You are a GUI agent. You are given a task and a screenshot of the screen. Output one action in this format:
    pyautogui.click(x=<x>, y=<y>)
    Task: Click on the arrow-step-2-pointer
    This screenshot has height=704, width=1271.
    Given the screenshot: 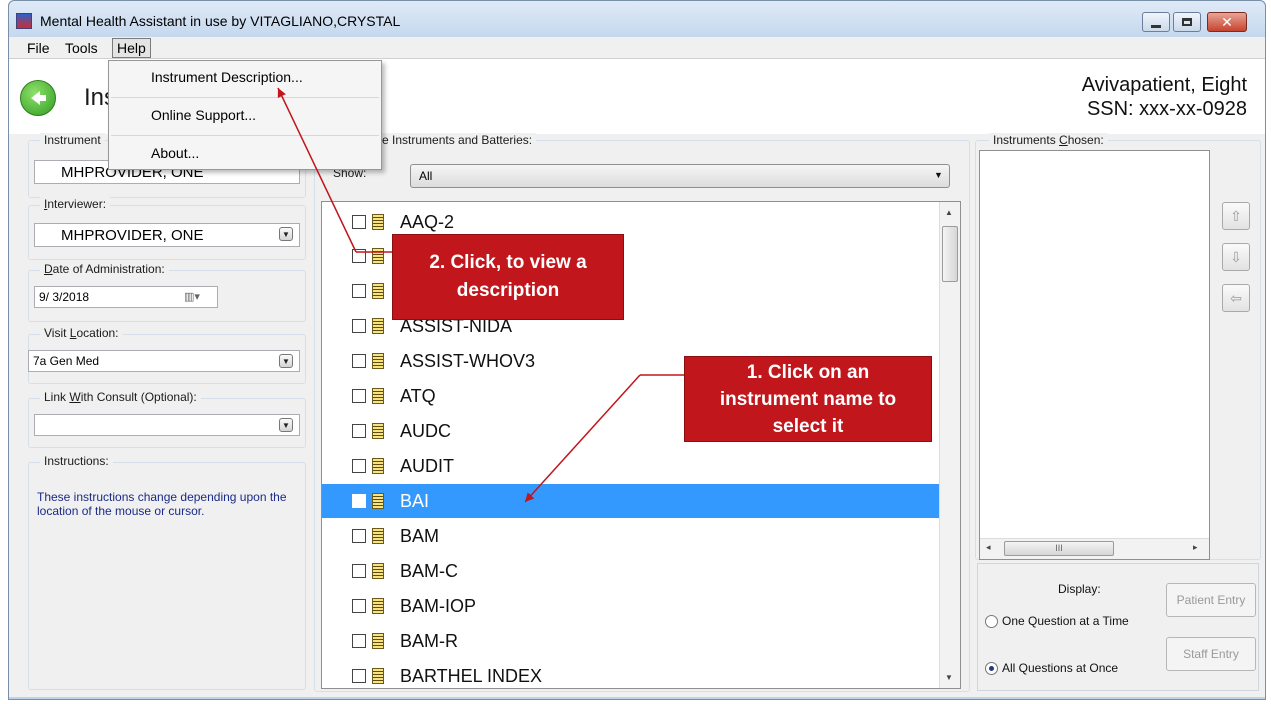 What is the action you would take?
    pyautogui.click(x=317, y=170)
    